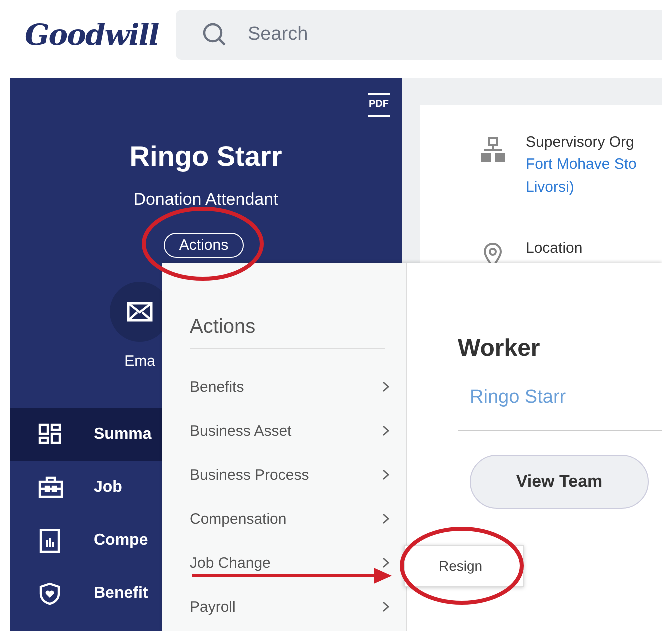  I want to click on menu-item-label: Benefits, so click(217, 387).